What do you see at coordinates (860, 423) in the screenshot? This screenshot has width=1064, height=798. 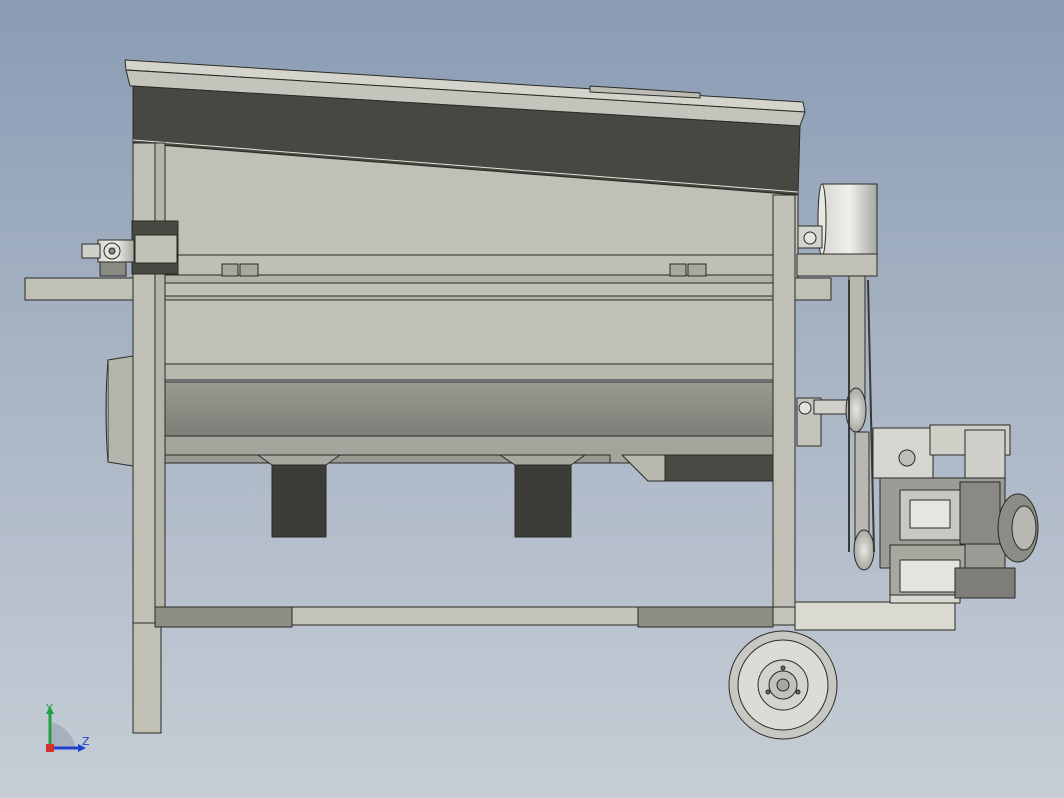 I see `belt-drive` at bounding box center [860, 423].